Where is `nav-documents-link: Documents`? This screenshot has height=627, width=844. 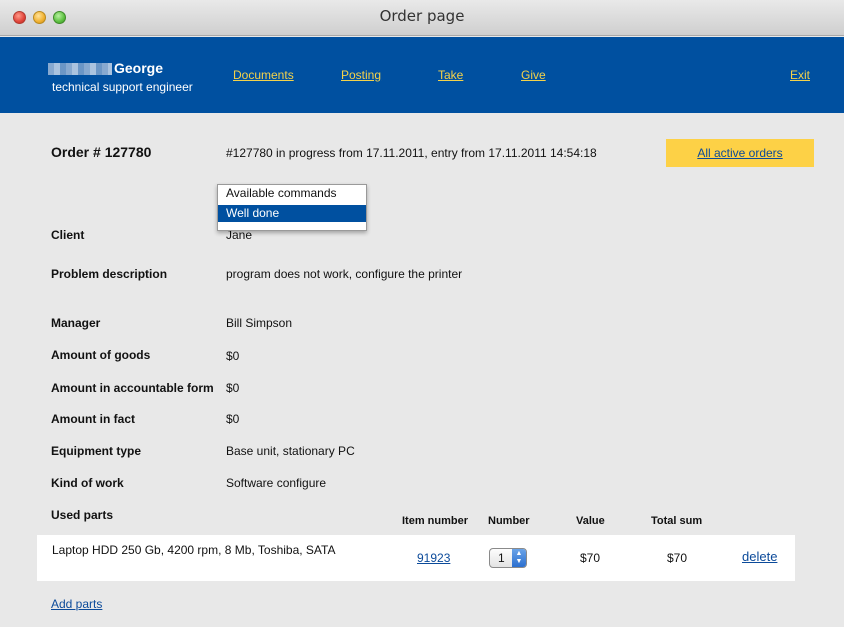
nav-documents-link: Documents is located at coordinates (263, 75).